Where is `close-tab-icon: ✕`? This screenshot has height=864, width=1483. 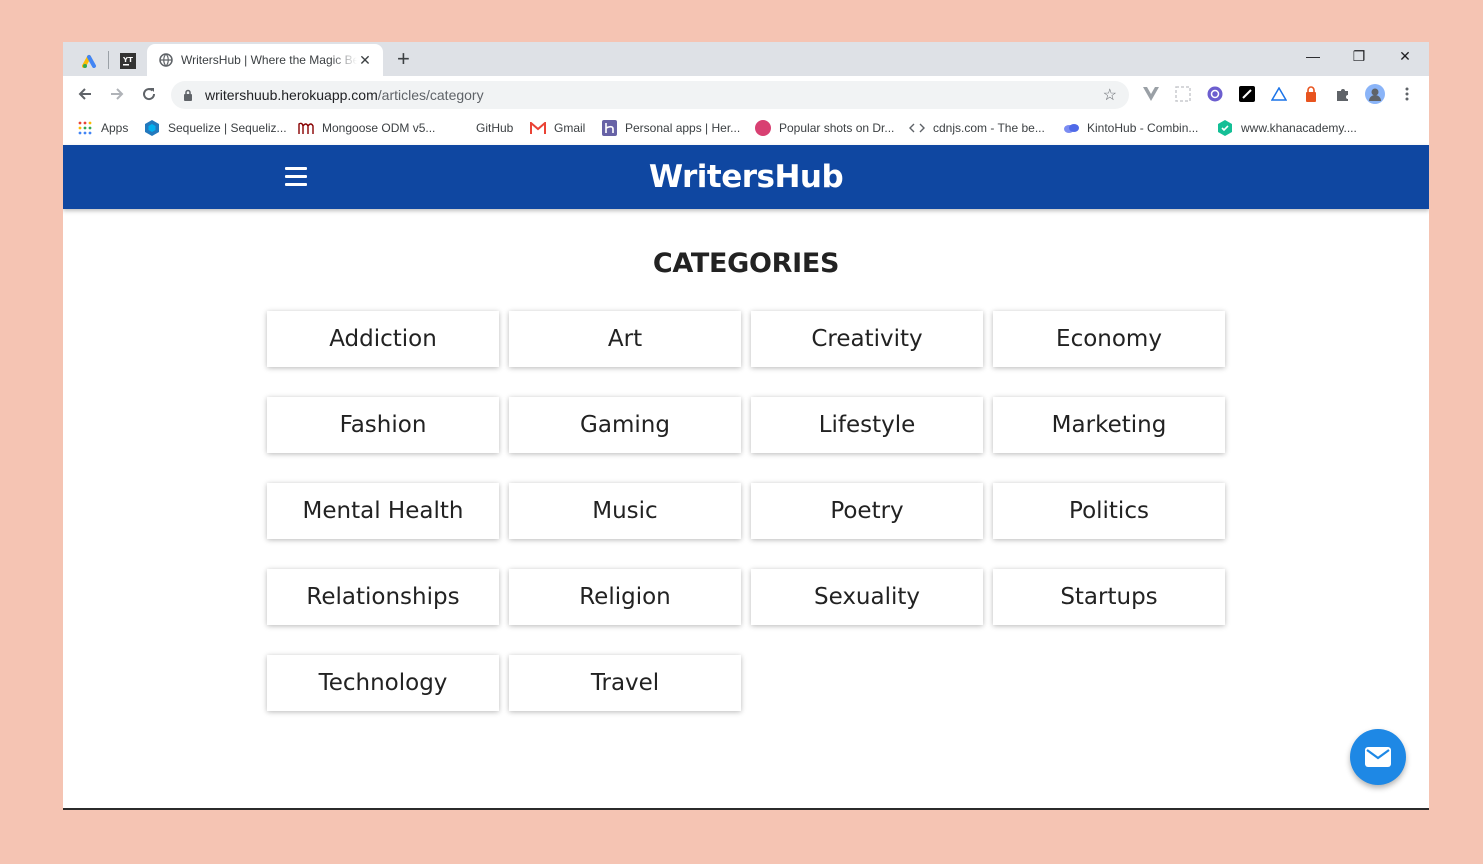 close-tab-icon: ✕ is located at coordinates (365, 60).